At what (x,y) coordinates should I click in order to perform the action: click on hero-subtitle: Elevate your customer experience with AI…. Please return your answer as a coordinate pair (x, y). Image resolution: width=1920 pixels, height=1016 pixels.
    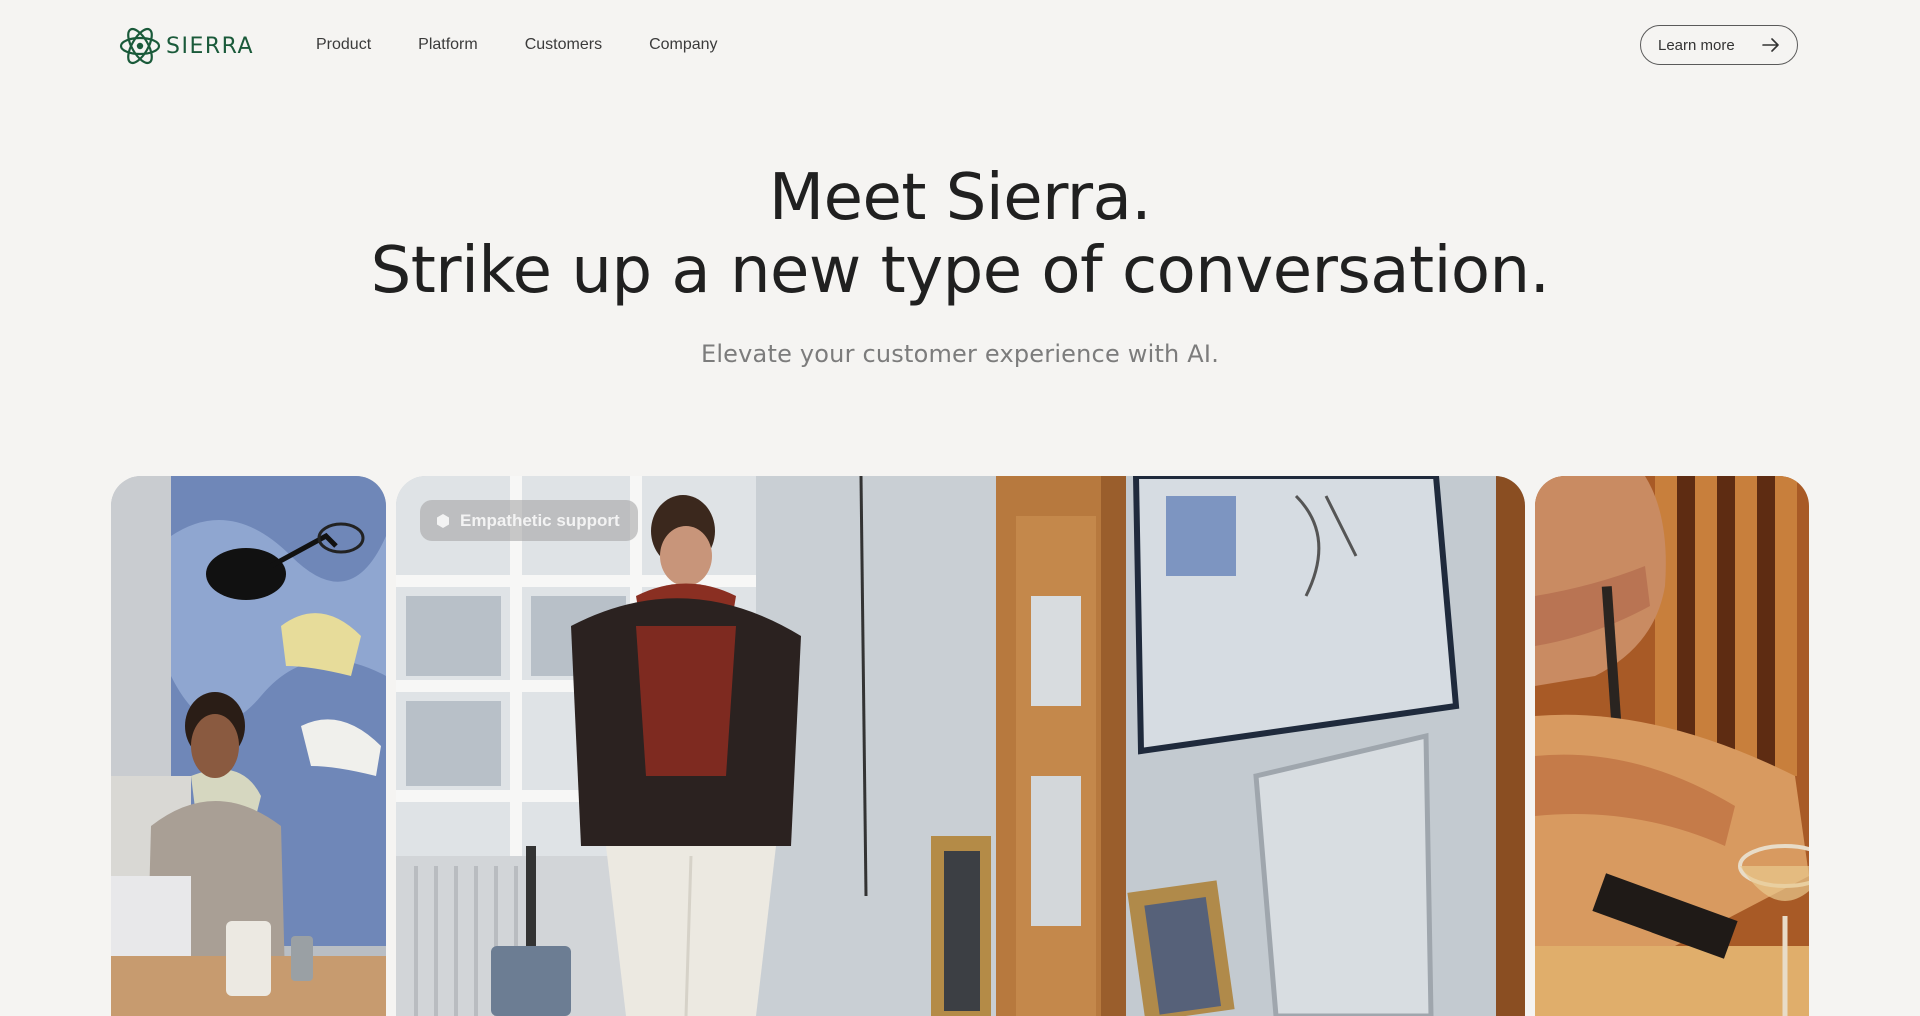
    Looking at the image, I should click on (960, 354).